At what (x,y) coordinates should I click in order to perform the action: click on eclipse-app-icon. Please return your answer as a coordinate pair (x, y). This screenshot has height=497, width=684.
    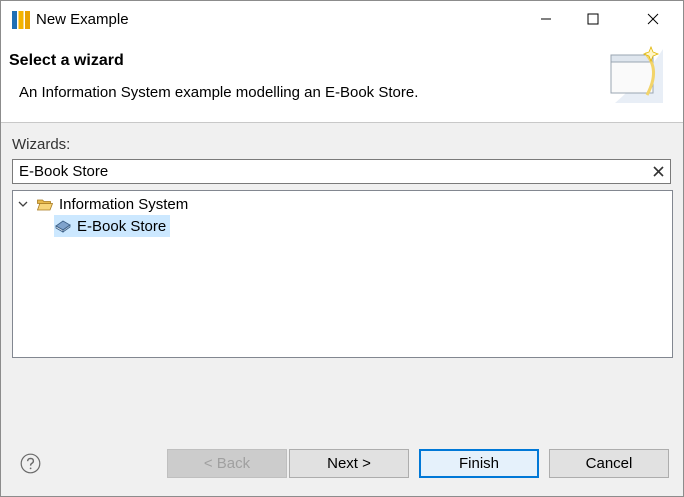
    Looking at the image, I should click on (21, 20).